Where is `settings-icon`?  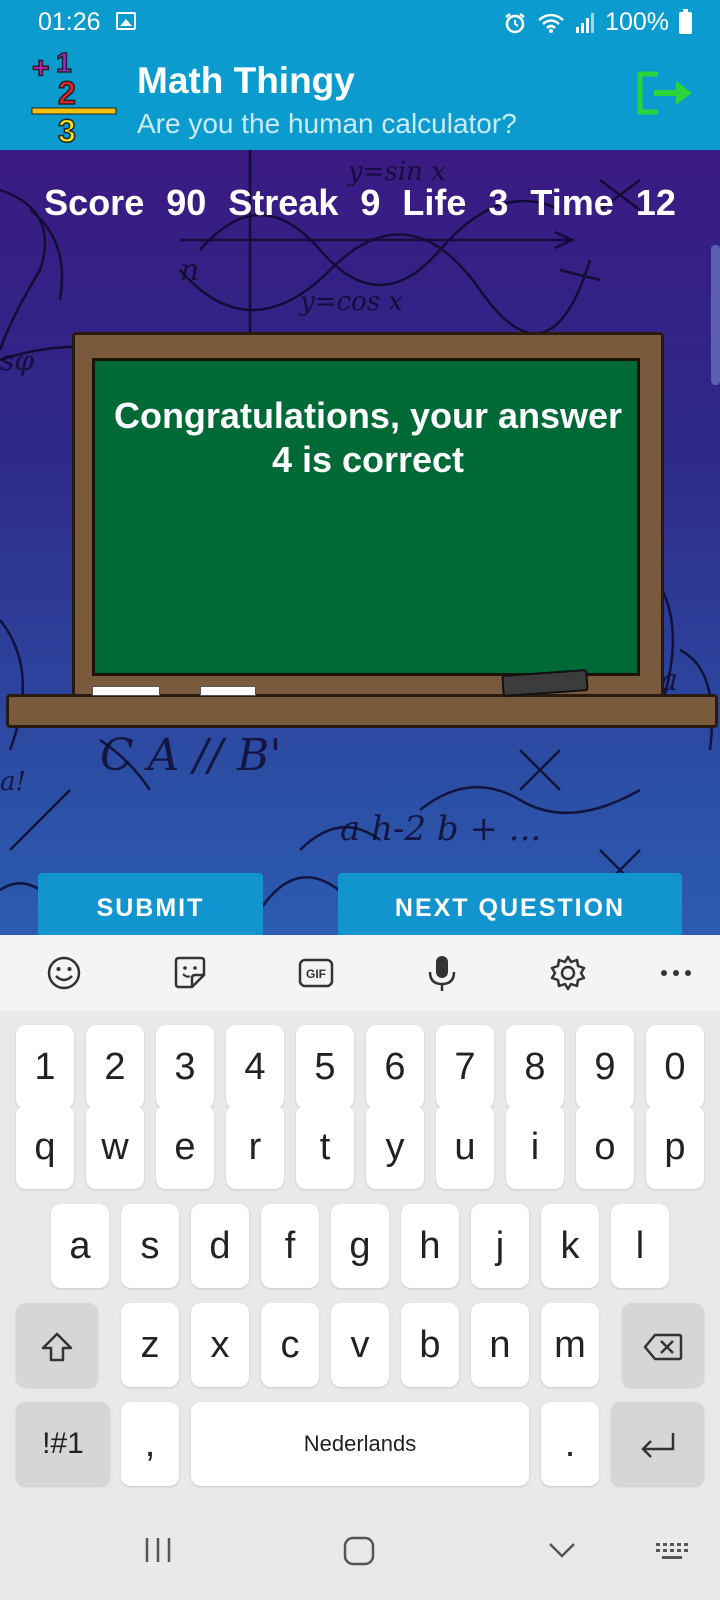 settings-icon is located at coordinates (568, 973).